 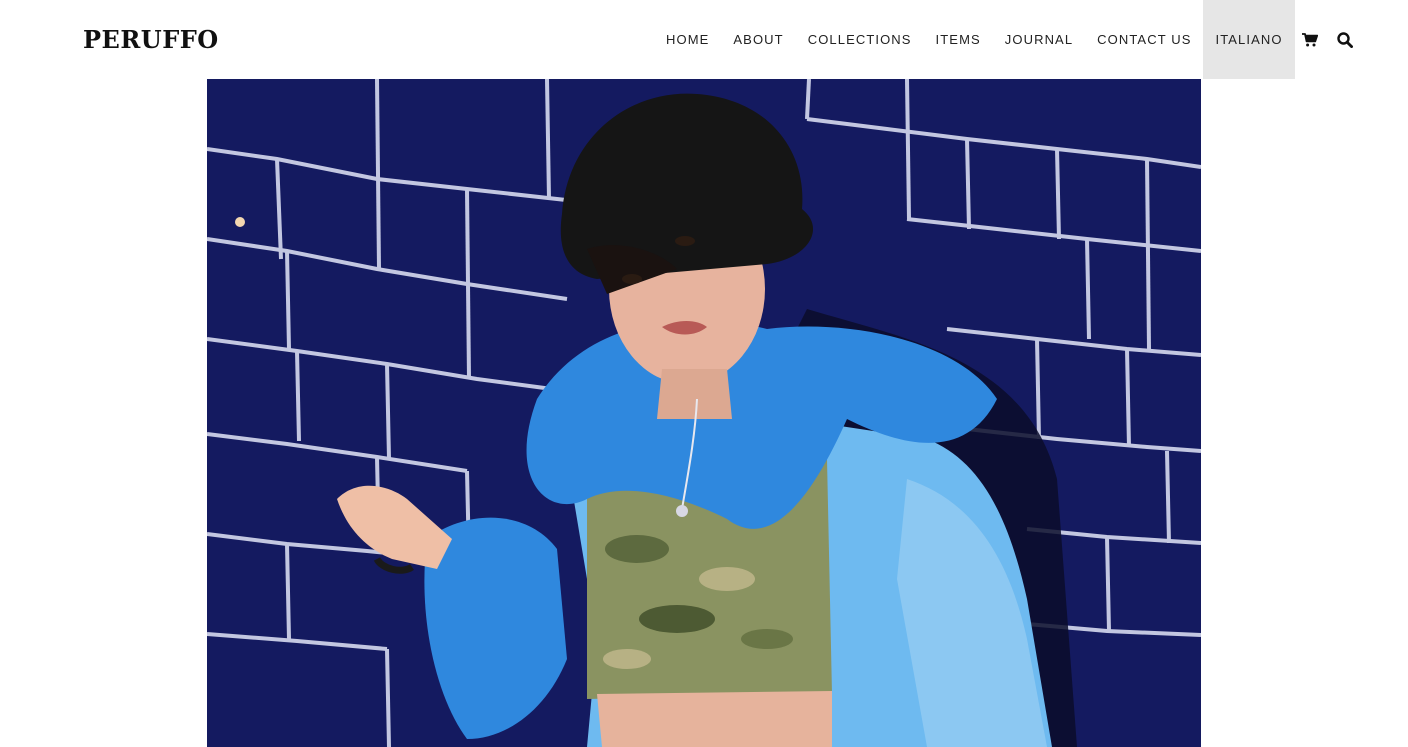 I want to click on search-button, so click(x=1345, y=39).